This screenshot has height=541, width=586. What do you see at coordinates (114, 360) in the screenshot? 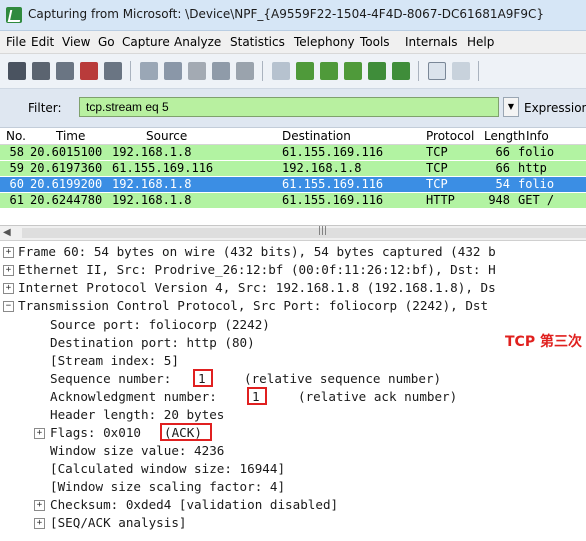
I see `detail-stream-index: [Stream index: 5]` at bounding box center [114, 360].